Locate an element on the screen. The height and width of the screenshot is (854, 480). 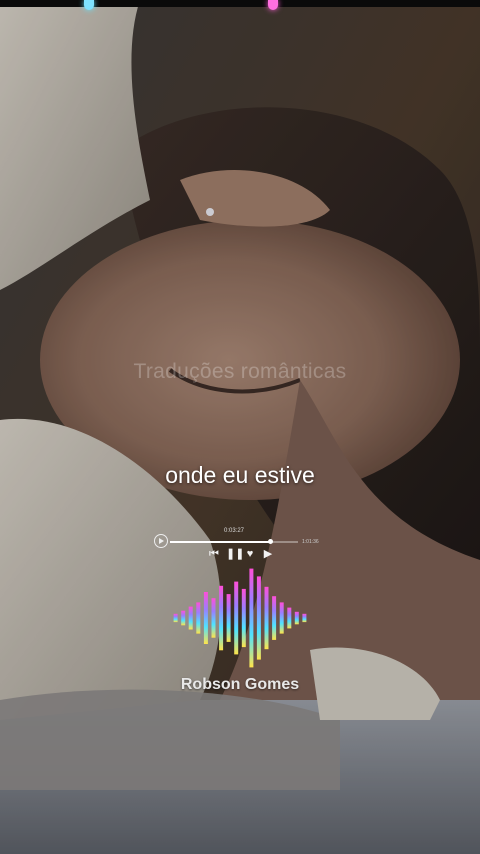
progress-track is located at coordinates (234, 541).